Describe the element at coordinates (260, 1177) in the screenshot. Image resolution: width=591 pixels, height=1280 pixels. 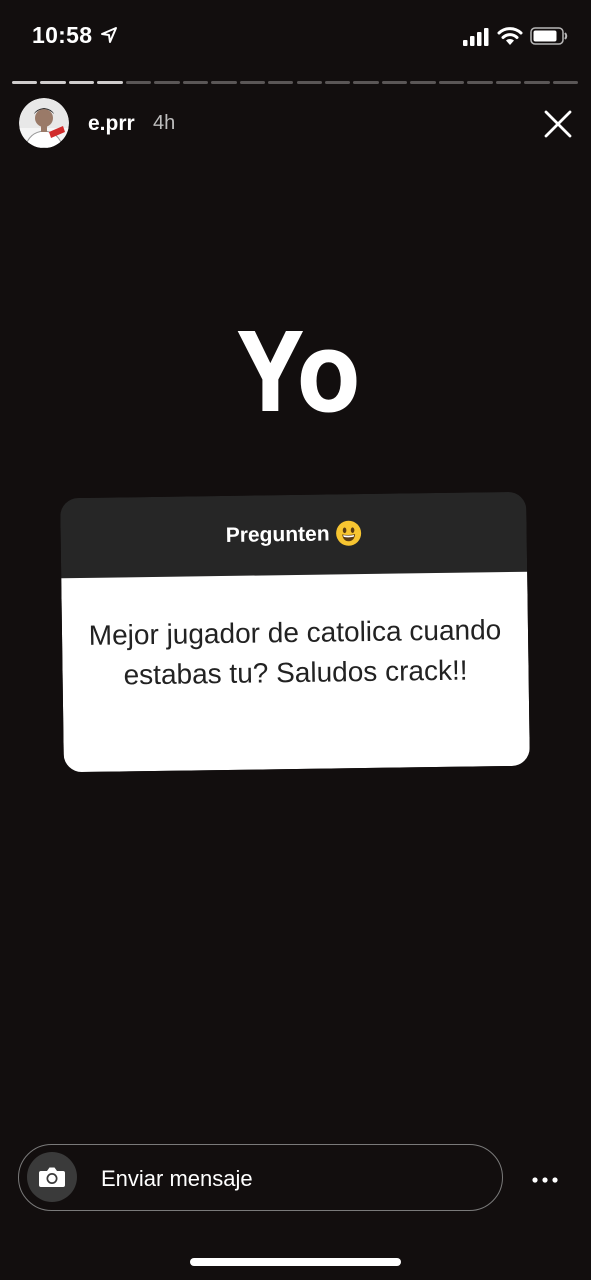
I see `message-bar: Enviar mensaje` at that location.